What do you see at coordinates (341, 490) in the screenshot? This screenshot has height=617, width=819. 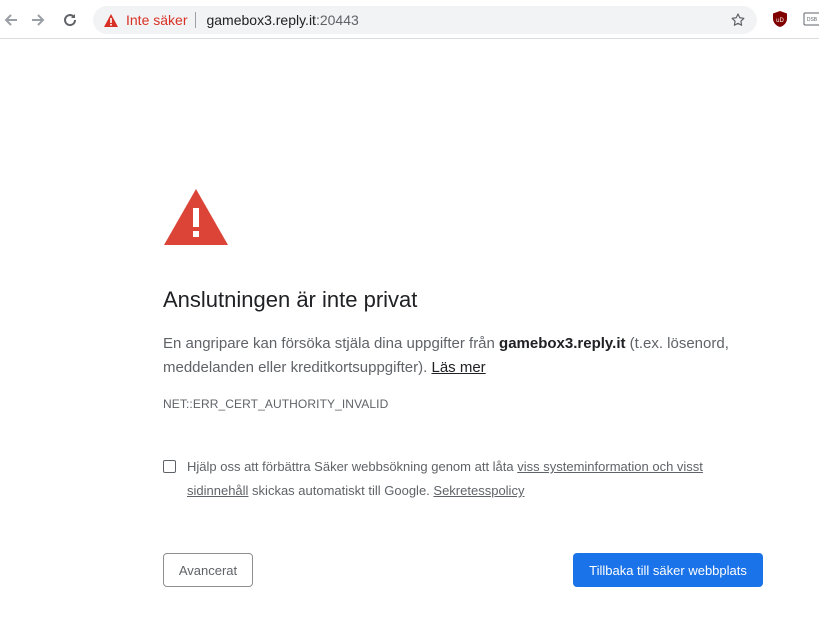 I see `optin-text-part: skickas automatiskt till Google.` at bounding box center [341, 490].